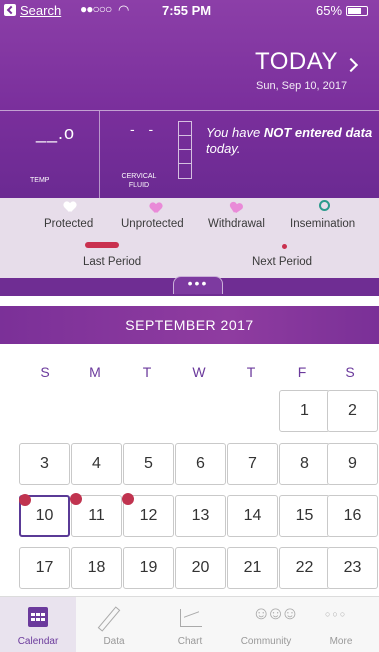 This screenshot has width=379, height=652. I want to click on day-cell: 20, so click(200, 568).